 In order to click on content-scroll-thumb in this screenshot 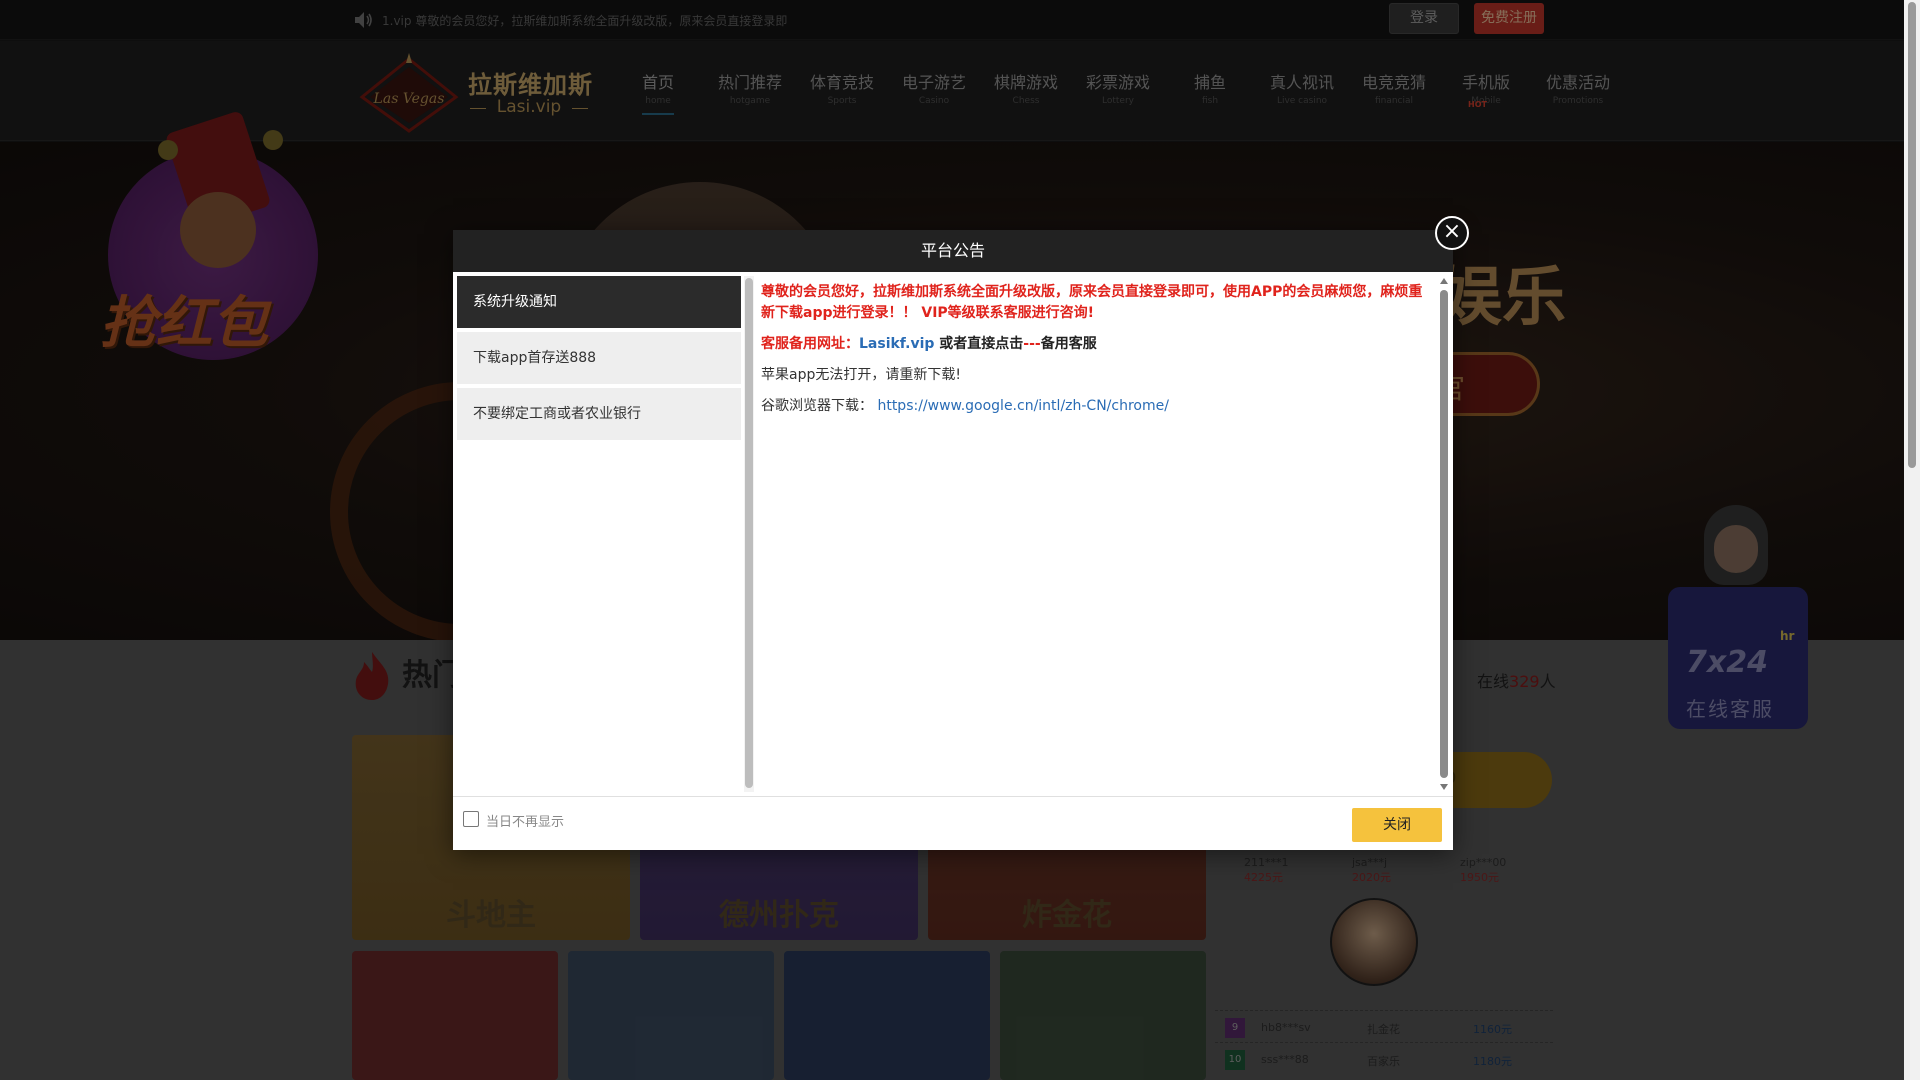, I will do `click(1444, 534)`.